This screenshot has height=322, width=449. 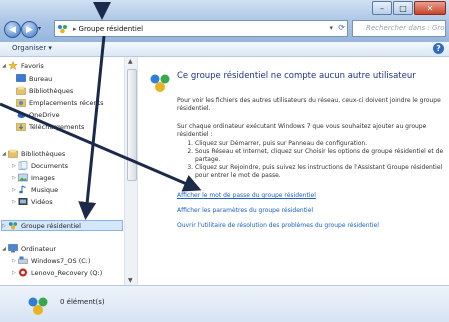 What do you see at coordinates (43, 177) in the screenshot?
I see `nav-label: Images` at bounding box center [43, 177].